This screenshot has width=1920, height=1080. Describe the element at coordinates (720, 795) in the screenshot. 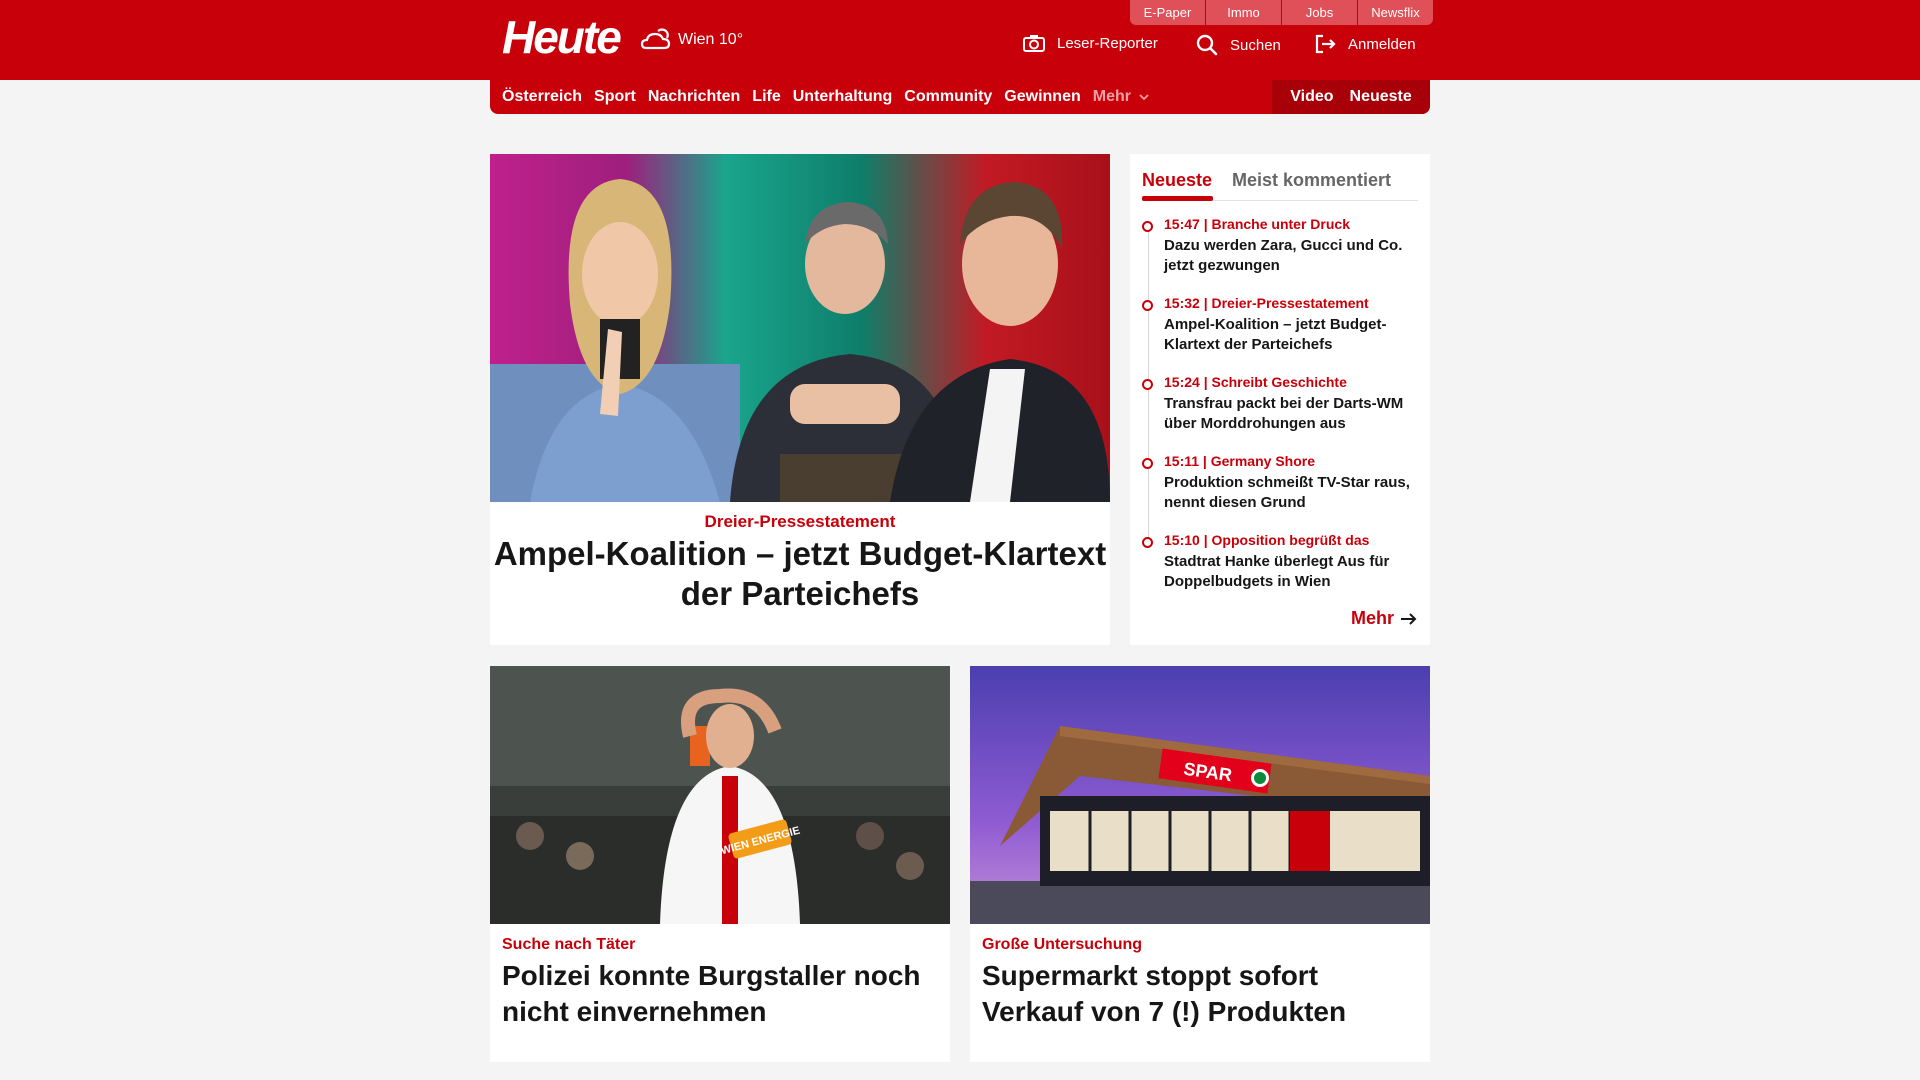

I see `article-image: WIEN ENERGIE` at that location.